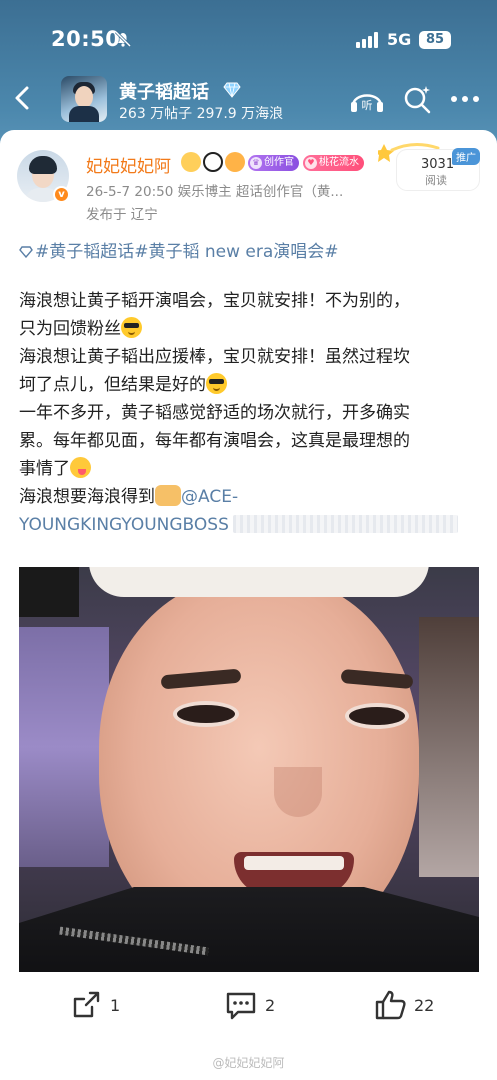  I want to click on wave-emoji-icon, so click(168, 495).